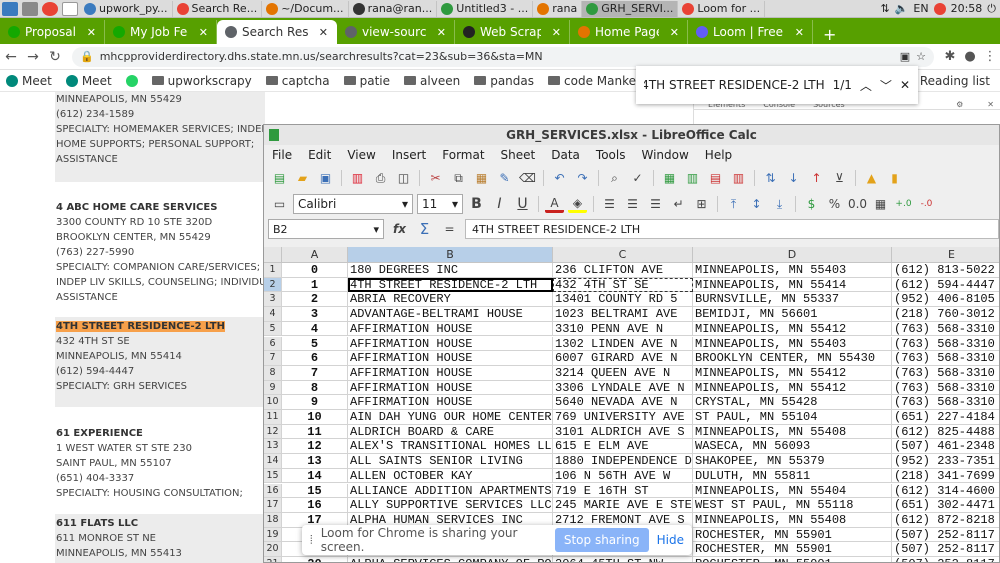 This screenshot has height=563, width=1000. What do you see at coordinates (55, 57) in the screenshot?
I see `reload-button: ↻` at bounding box center [55, 57].